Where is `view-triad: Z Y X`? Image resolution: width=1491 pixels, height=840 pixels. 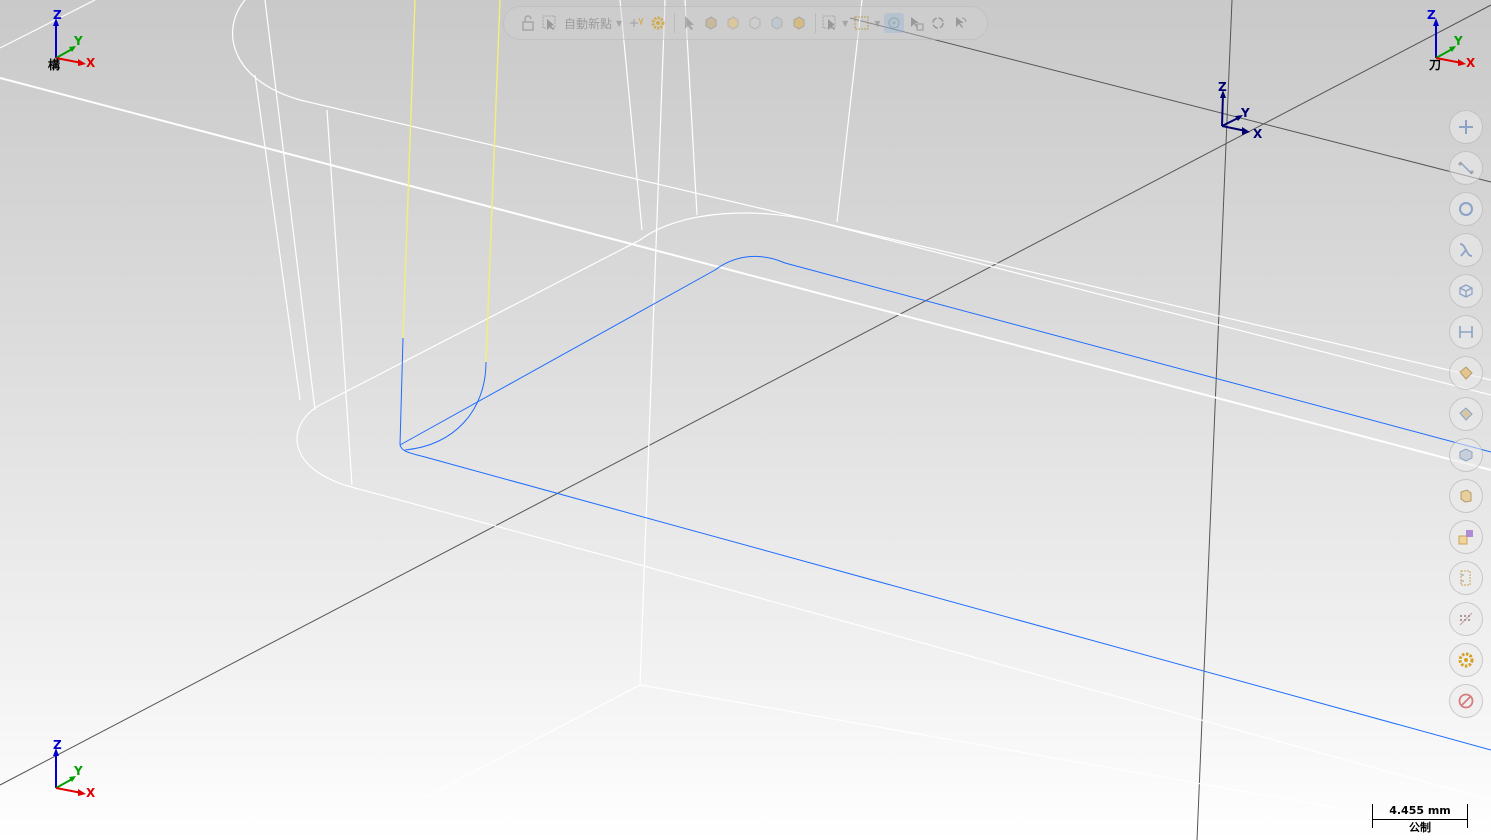
view-triad: Z Y X is located at coordinates (70, 769).